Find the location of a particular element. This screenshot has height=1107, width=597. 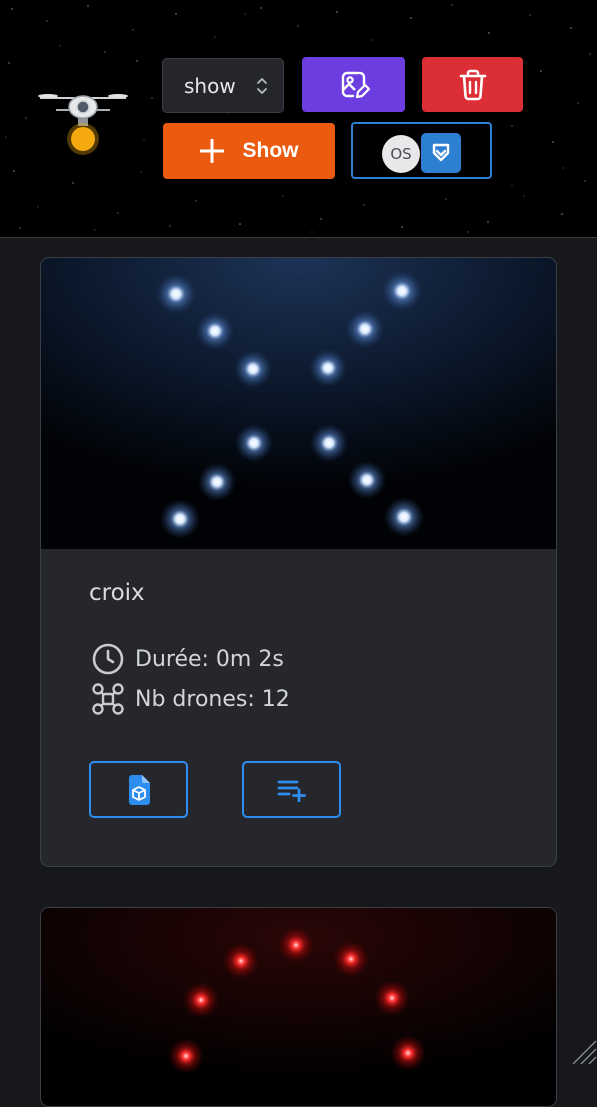

drone-icon is located at coordinates (108, 699).